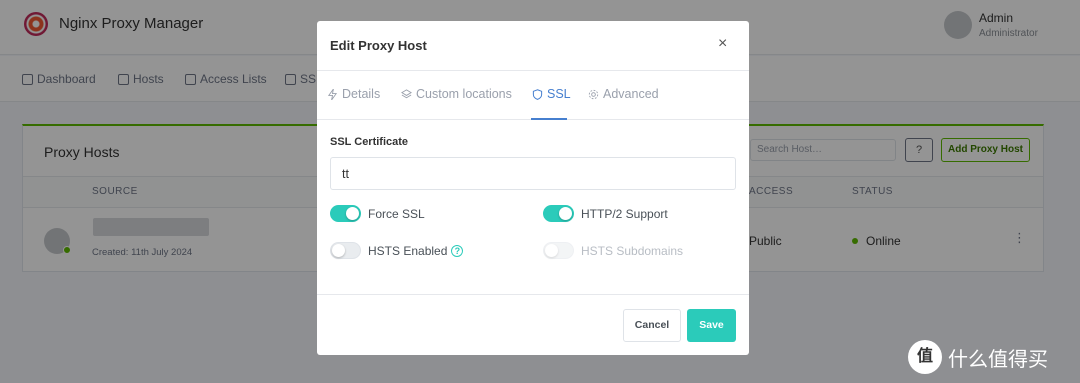  I want to click on tab-advanced: Advanced, so click(623, 94).